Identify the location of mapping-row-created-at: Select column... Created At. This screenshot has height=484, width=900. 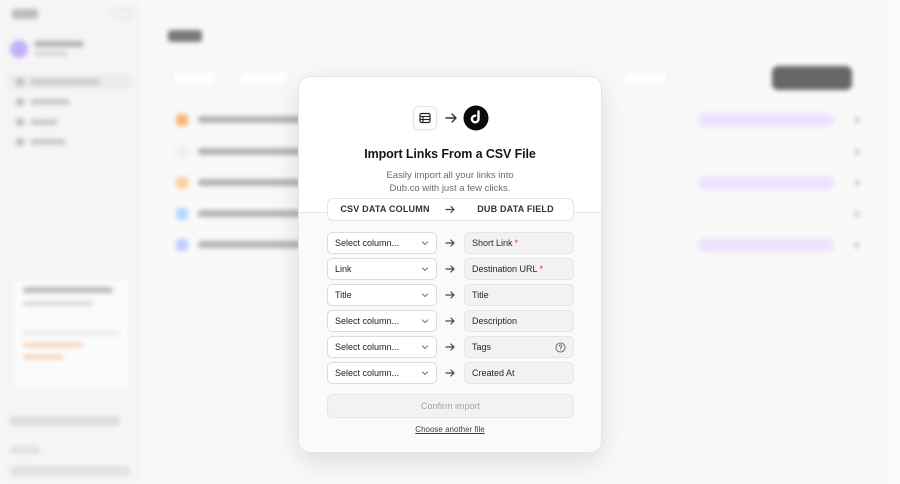
(450, 373).